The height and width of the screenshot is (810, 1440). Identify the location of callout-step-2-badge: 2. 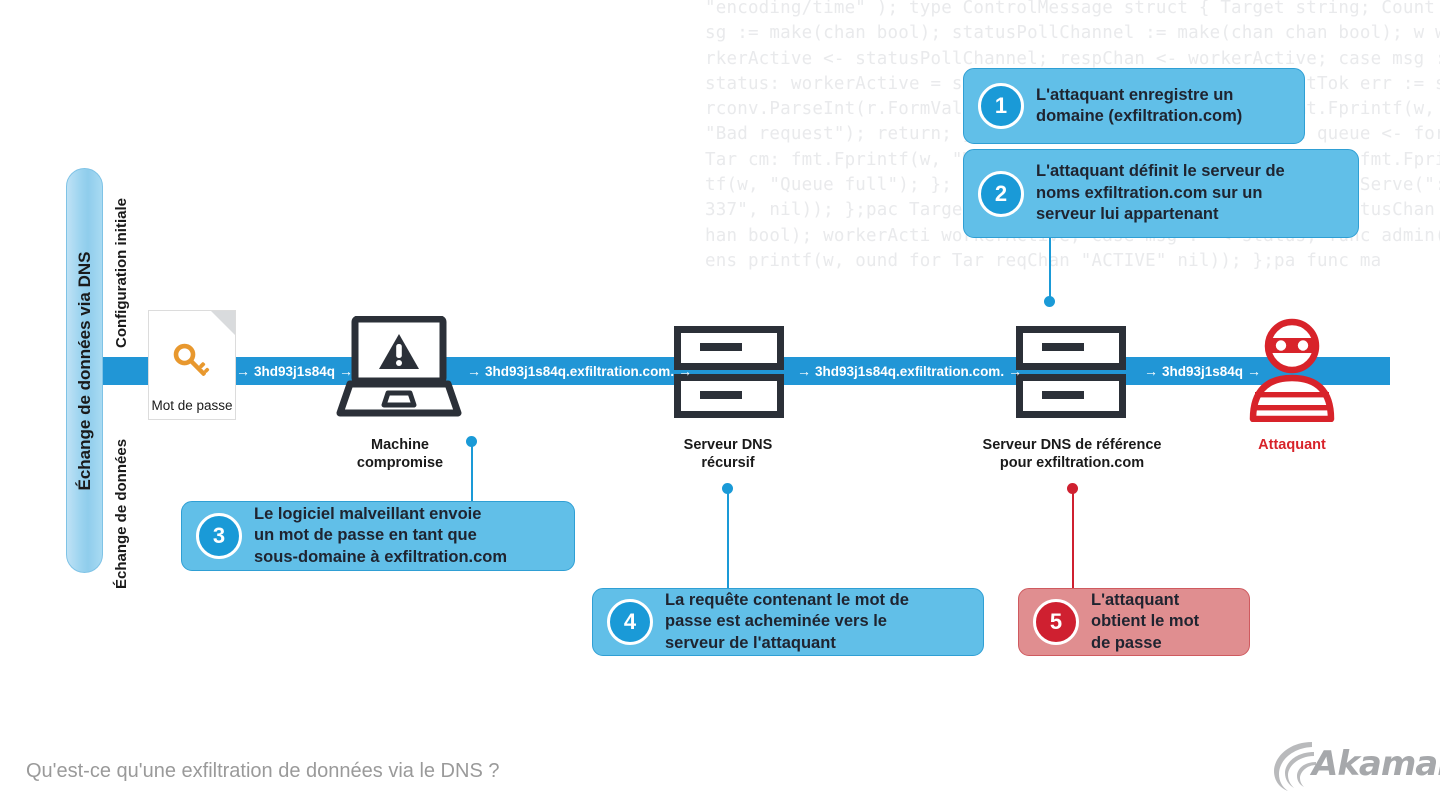
(1001, 193).